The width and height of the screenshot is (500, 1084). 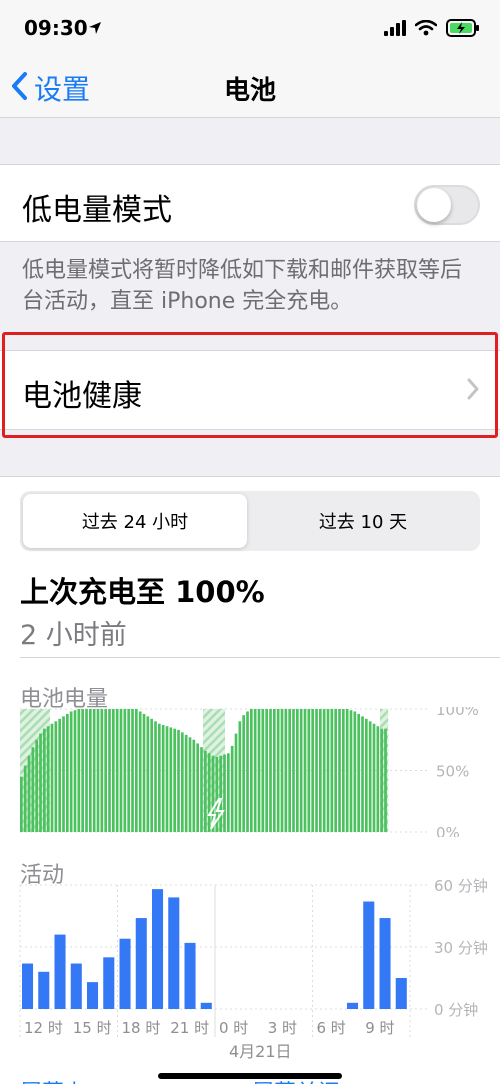 What do you see at coordinates (434, 205) in the screenshot?
I see `toggle-knob` at bounding box center [434, 205].